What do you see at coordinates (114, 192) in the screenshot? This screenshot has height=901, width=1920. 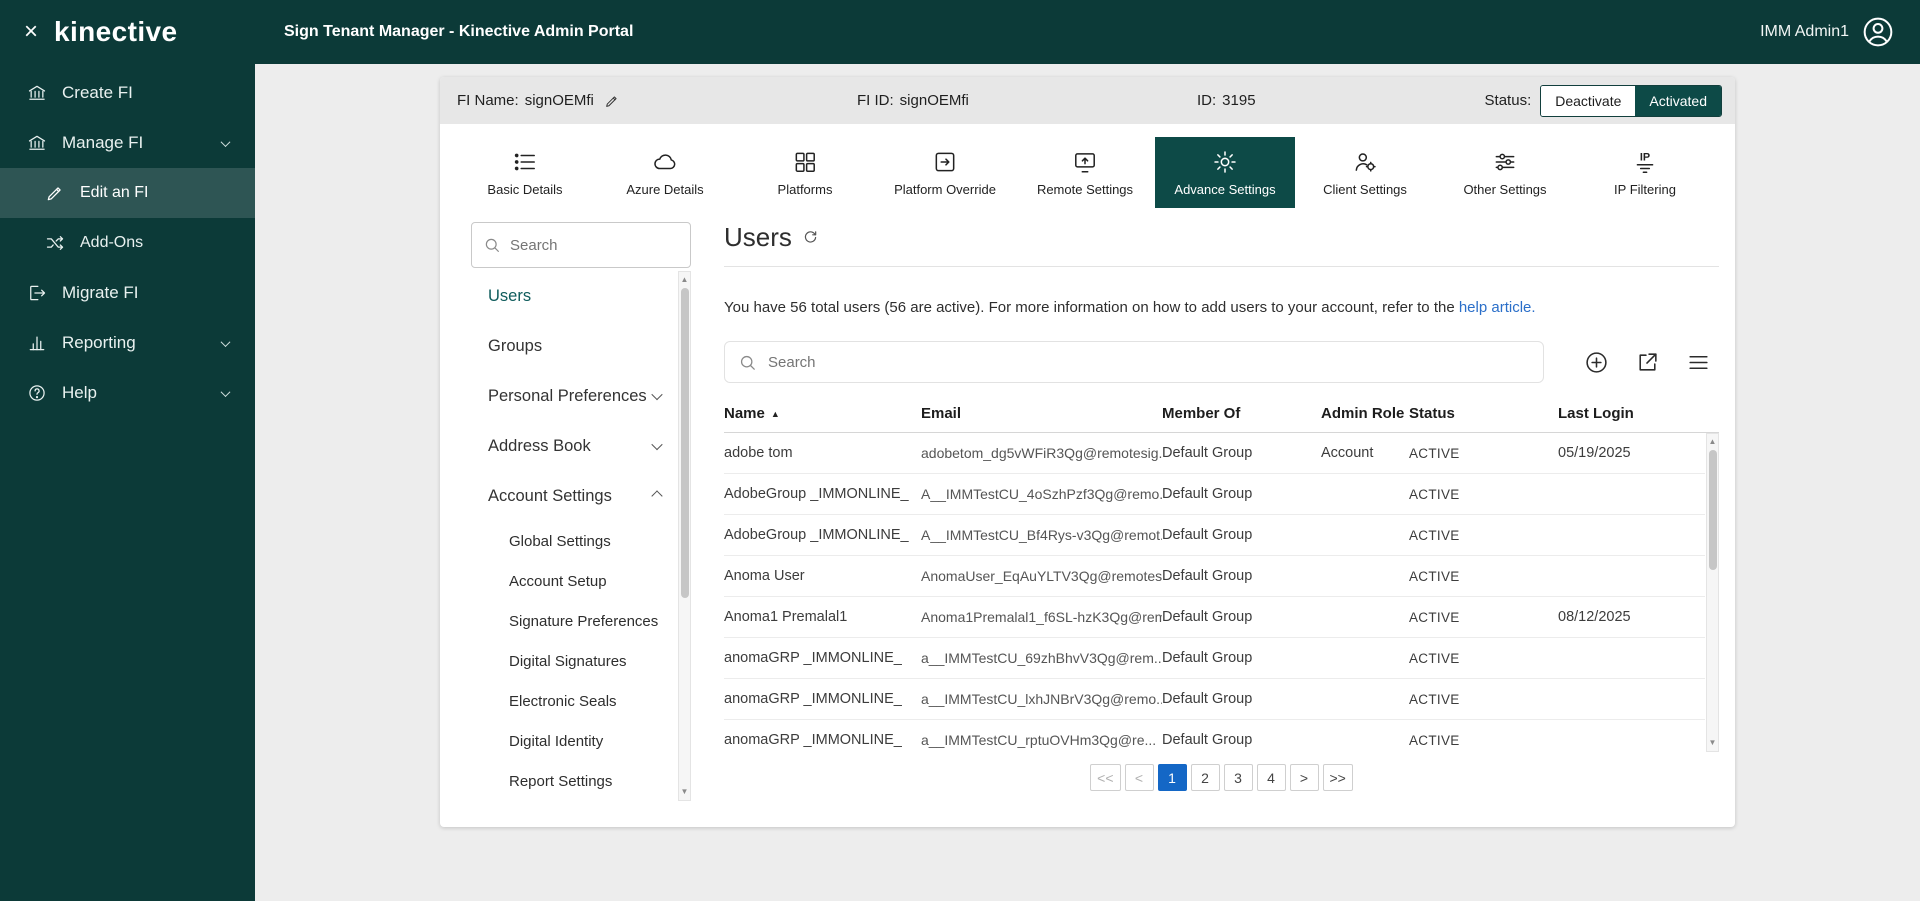 I see `sidebar-item-label: Edit an FI` at bounding box center [114, 192].